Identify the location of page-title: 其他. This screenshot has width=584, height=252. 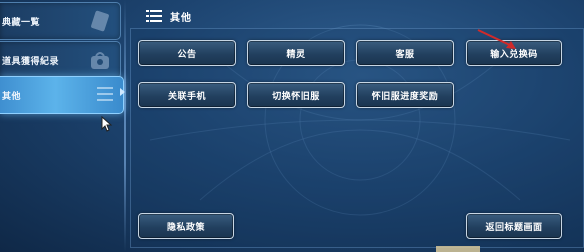
(181, 18).